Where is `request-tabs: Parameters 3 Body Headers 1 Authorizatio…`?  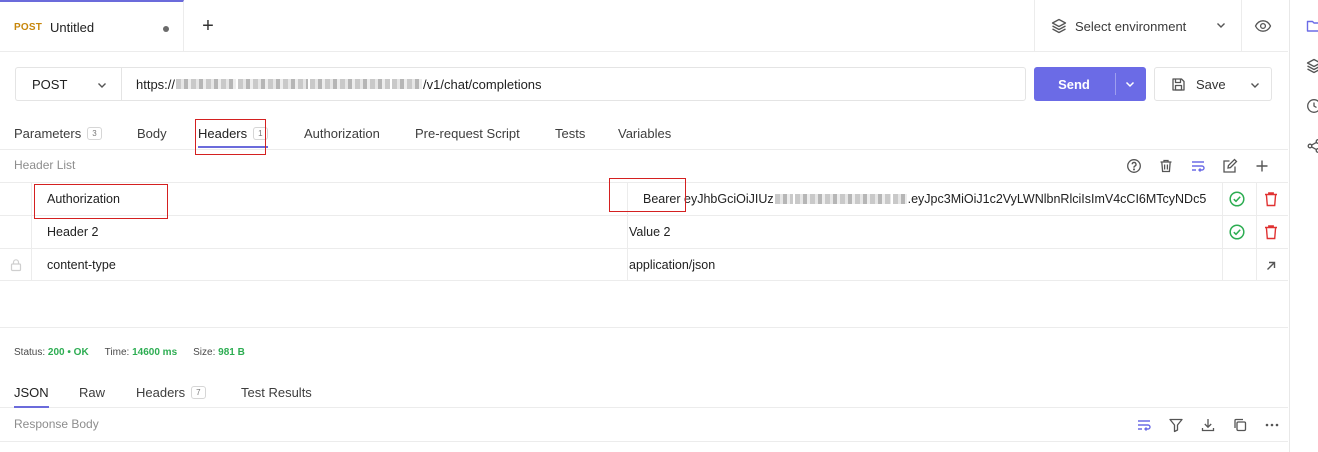 request-tabs: Parameters 3 Body Headers 1 Authorizatio… is located at coordinates (644, 133).